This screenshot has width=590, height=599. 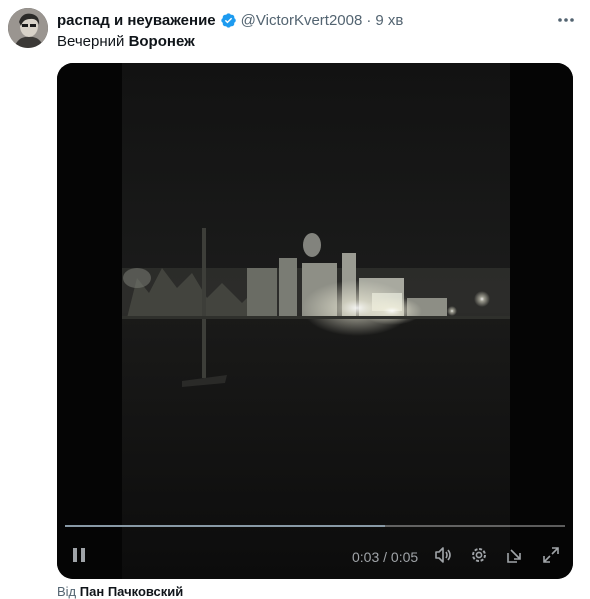 What do you see at coordinates (132, 591) in the screenshot?
I see `attribution-creator: Пан Пачковский` at bounding box center [132, 591].